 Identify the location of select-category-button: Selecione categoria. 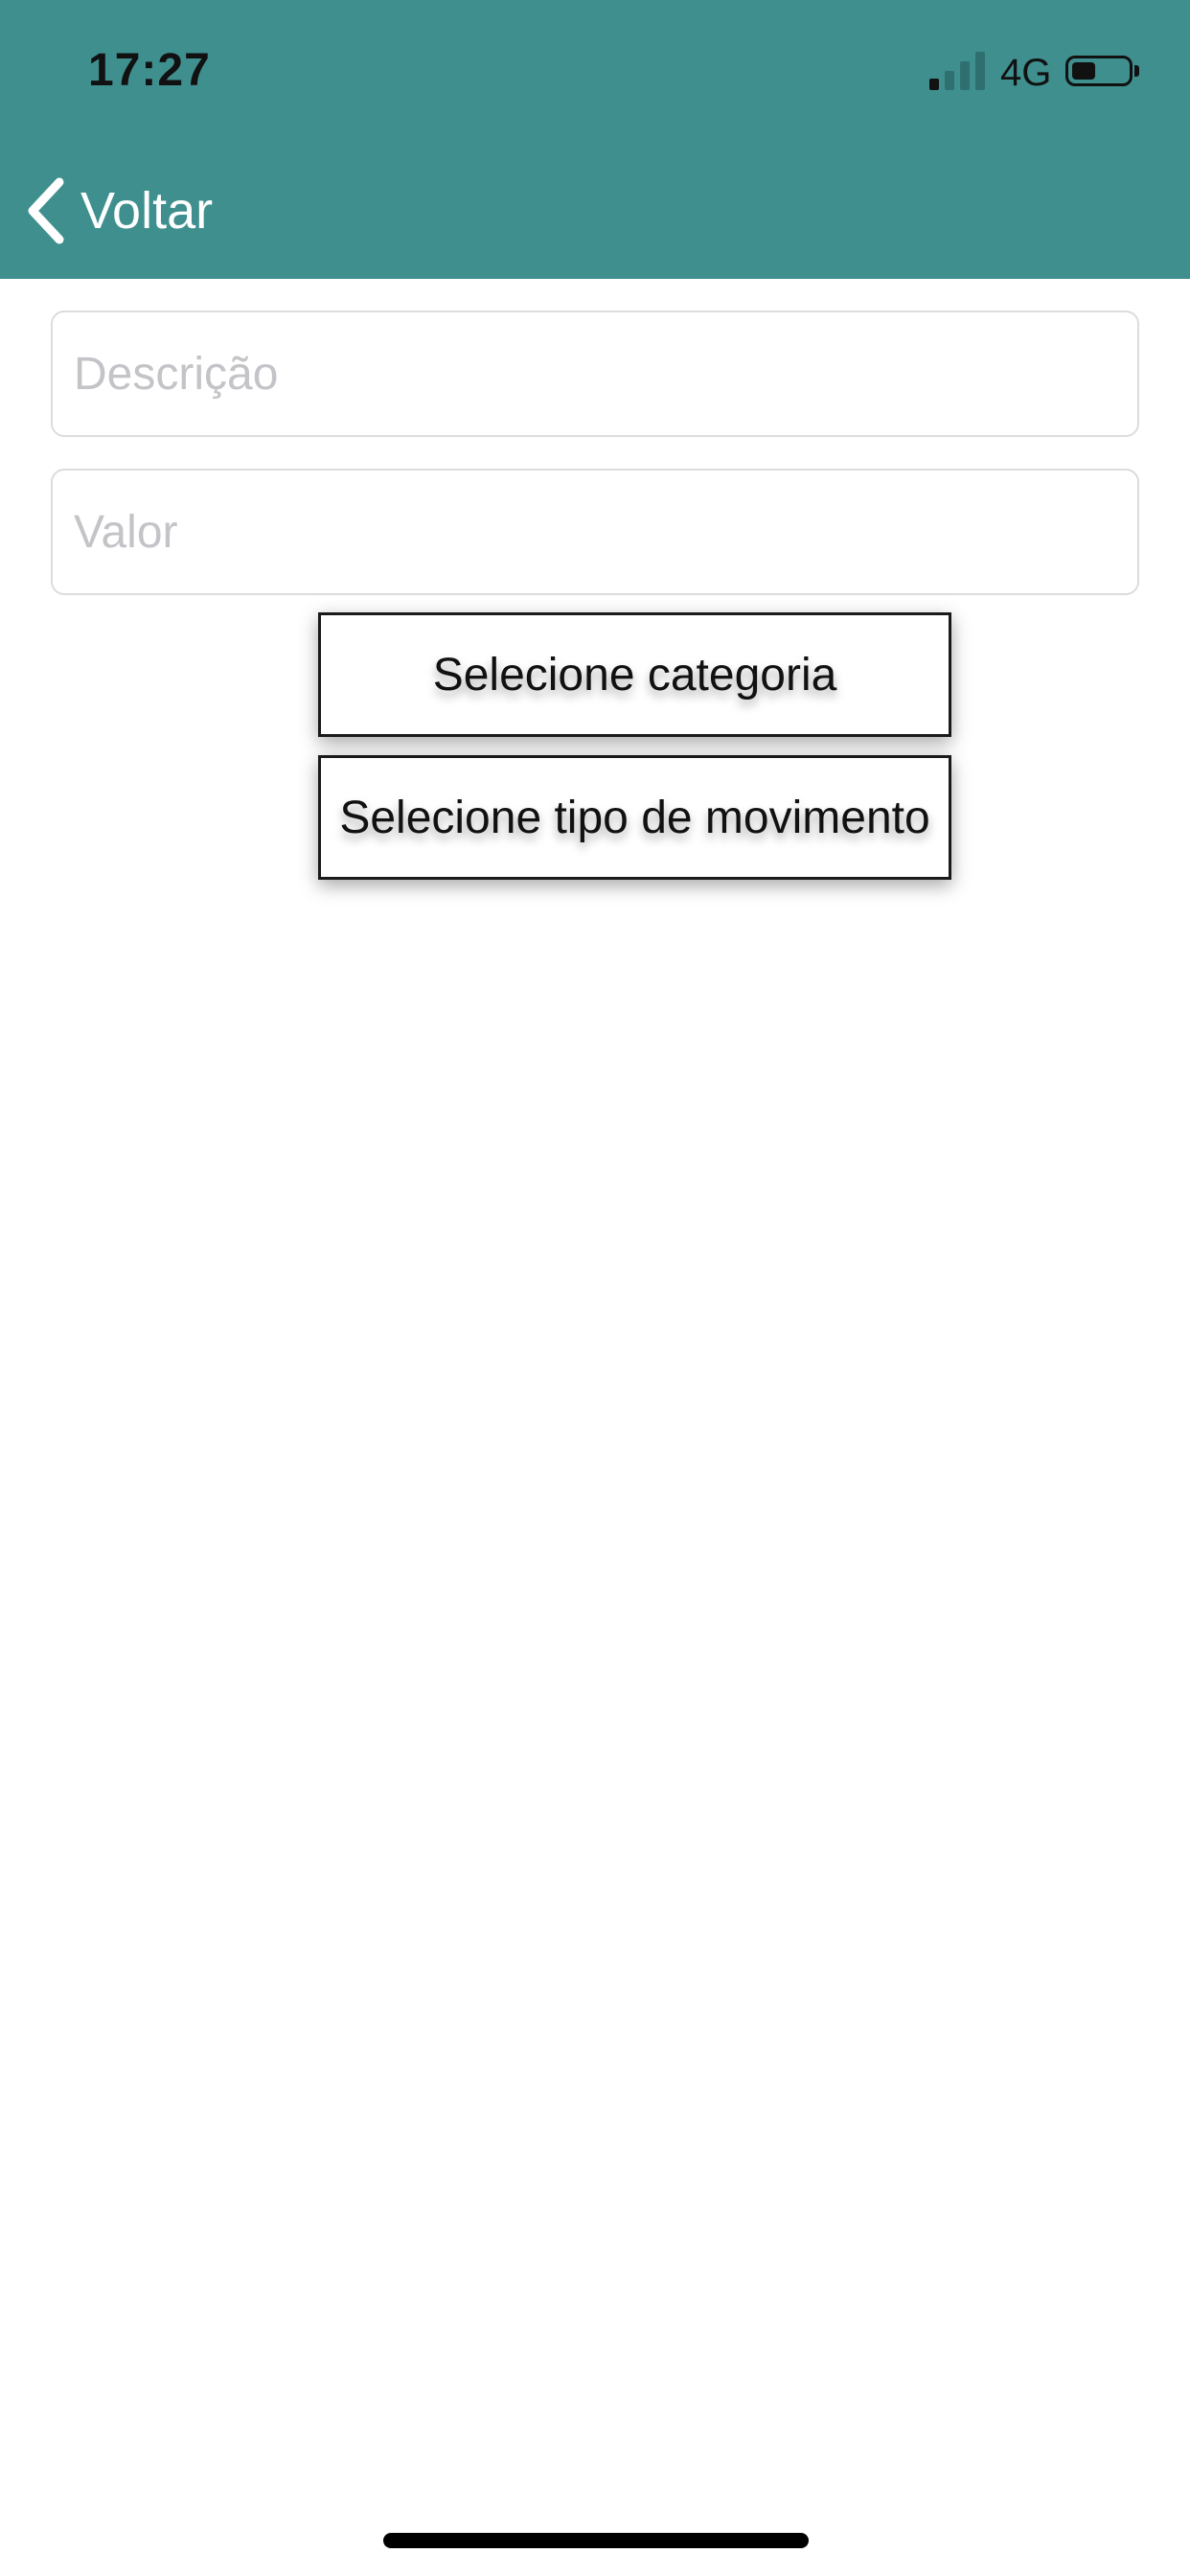
(635, 674).